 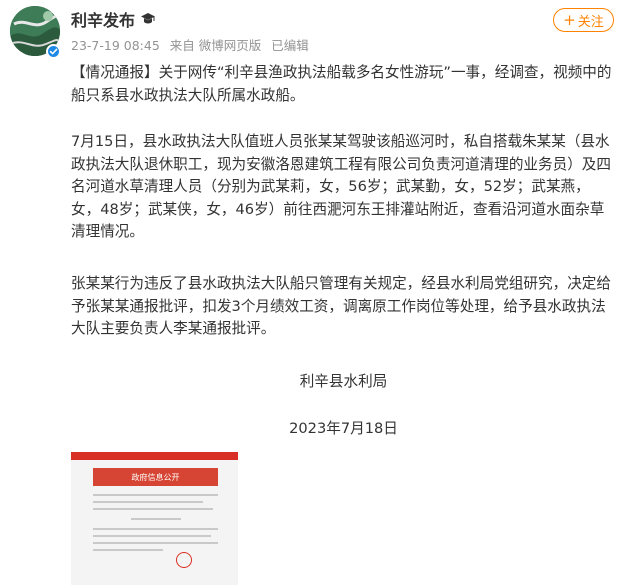 I want to click on post-meta: 23-7-19 08:45 来自 微博网页版 已编辑, so click(x=193, y=44).